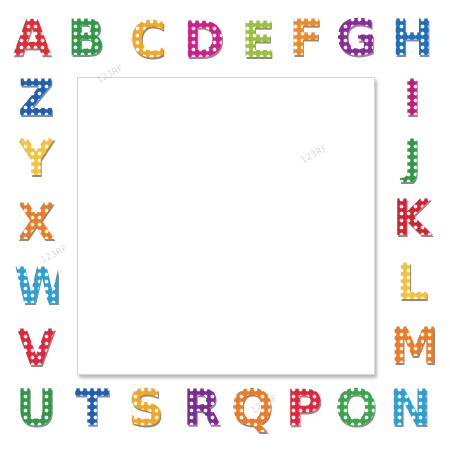 This screenshot has width=450, height=450. I want to click on letter-s: S, so click(146, 408).